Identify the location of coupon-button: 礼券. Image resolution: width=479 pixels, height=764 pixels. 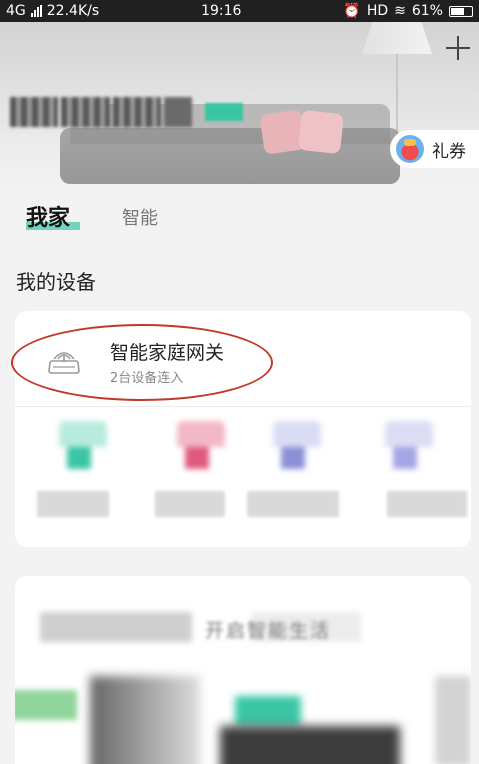
(434, 149).